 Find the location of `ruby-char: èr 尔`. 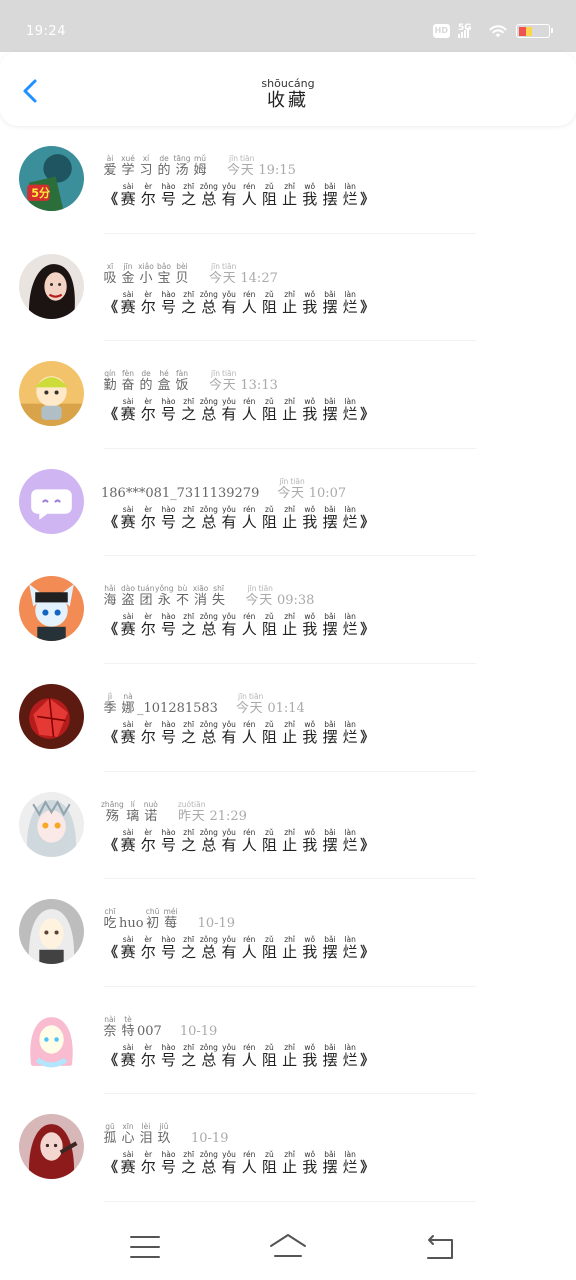

ruby-char: èr 尔 is located at coordinates (148, 841).